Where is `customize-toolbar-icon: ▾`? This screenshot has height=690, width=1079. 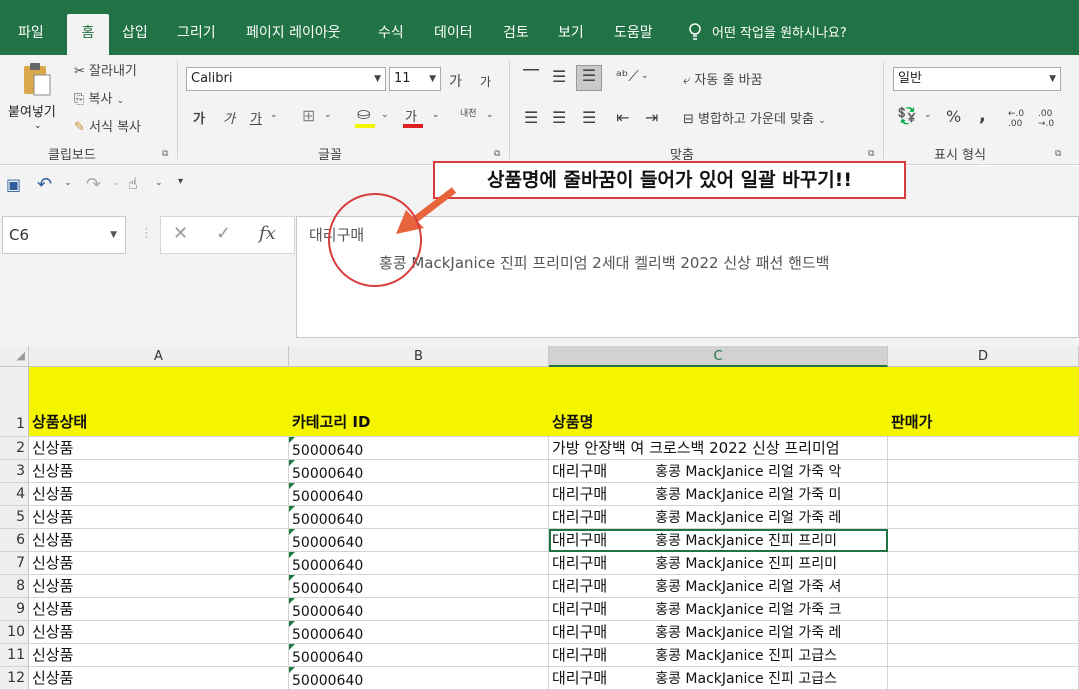
customize-toolbar-icon: ▾ is located at coordinates (180, 181).